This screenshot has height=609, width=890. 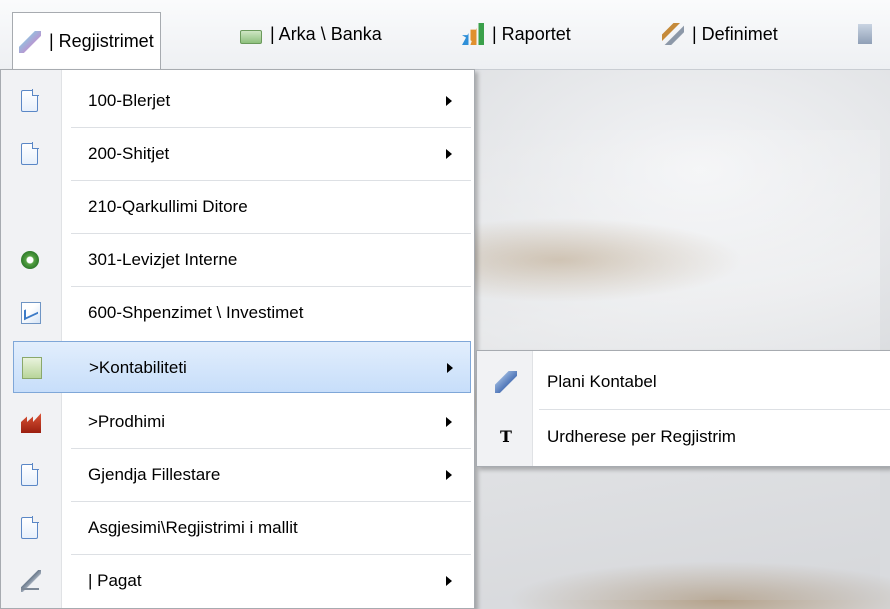 I want to click on menubar-item-arka-banka: | Arka \ Banka, so click(x=311, y=34).